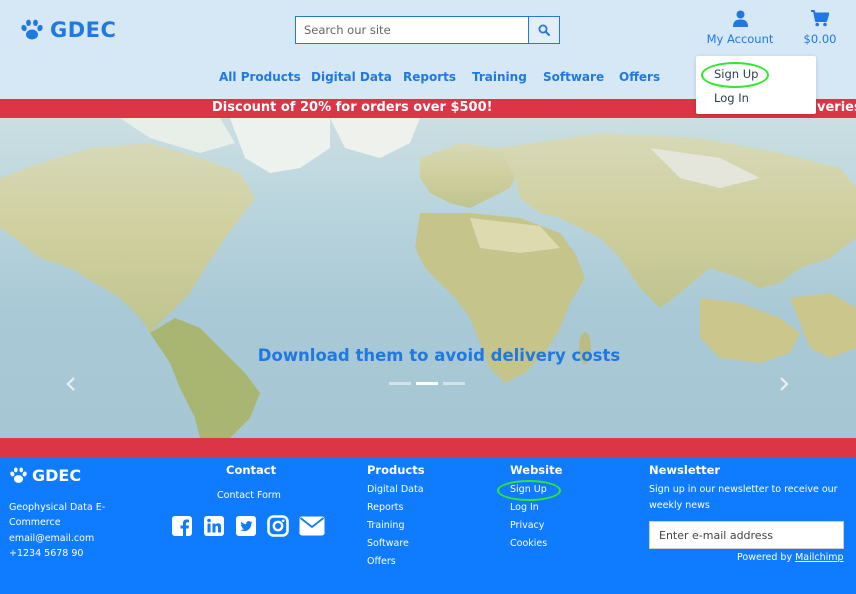  I want to click on carousel-prev-button, so click(71, 384).